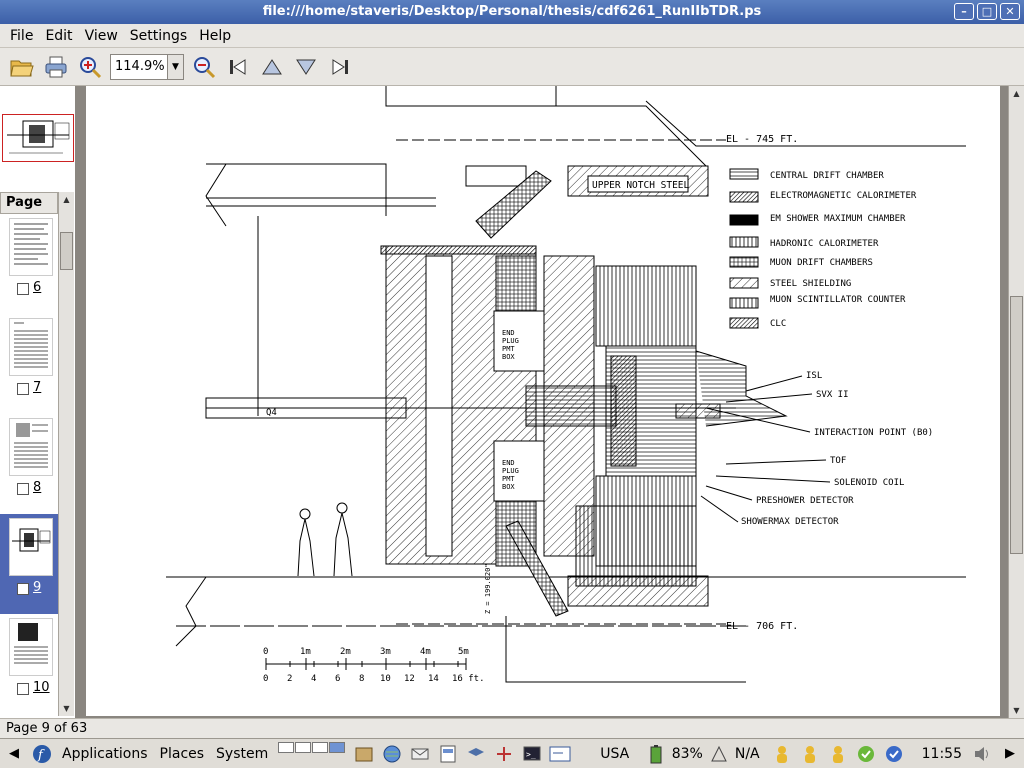 This screenshot has width=1024, height=768. I want to click on terminal-icon: >_, so click(532, 754).